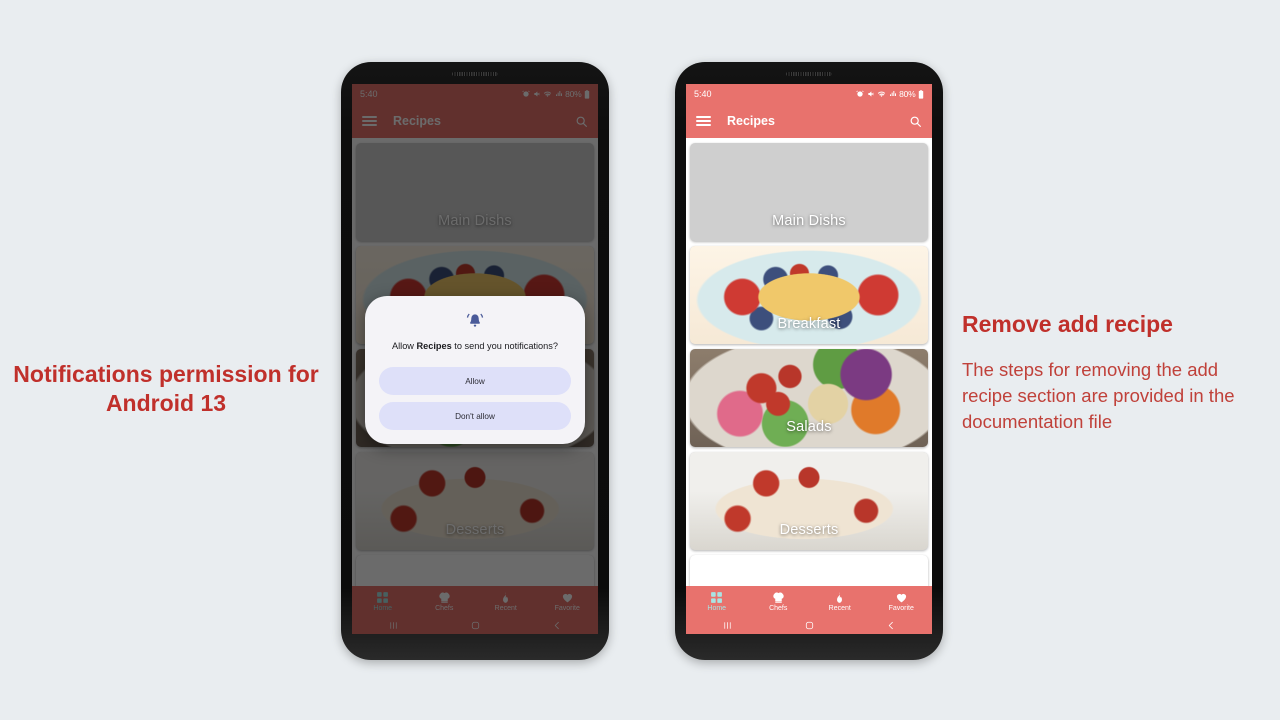  I want to click on recipe-card-desserts: Desserts, so click(809, 501).